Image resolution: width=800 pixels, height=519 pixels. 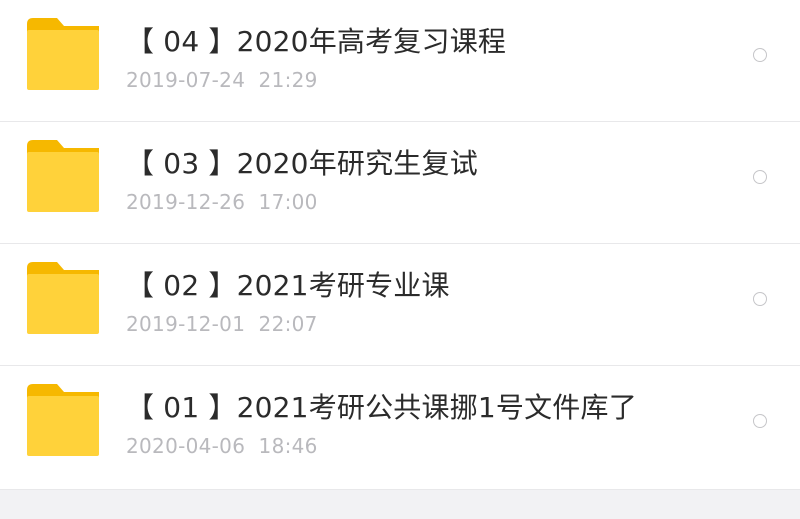 What do you see at coordinates (222, 324) in the screenshot?
I see `folder-date: 2019-12-01 22:07` at bounding box center [222, 324].